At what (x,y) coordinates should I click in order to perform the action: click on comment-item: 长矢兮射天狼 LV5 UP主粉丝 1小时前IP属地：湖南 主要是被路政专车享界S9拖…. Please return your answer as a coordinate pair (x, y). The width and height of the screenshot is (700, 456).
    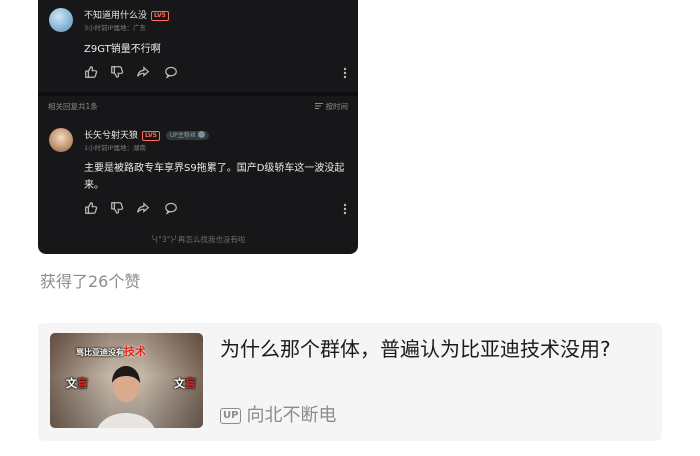
    Looking at the image, I should click on (198, 172).